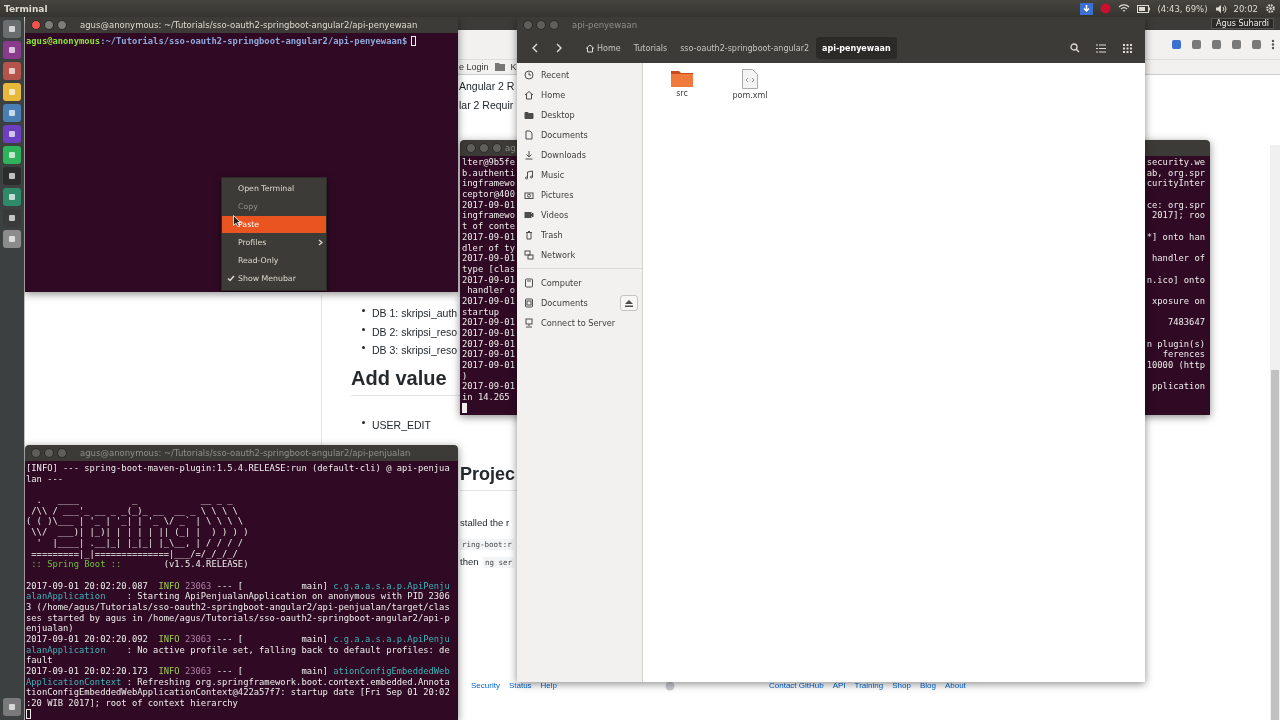 The height and width of the screenshot is (720, 1280). What do you see at coordinates (1270, 8) in the screenshot?
I see `settings-icon` at bounding box center [1270, 8].